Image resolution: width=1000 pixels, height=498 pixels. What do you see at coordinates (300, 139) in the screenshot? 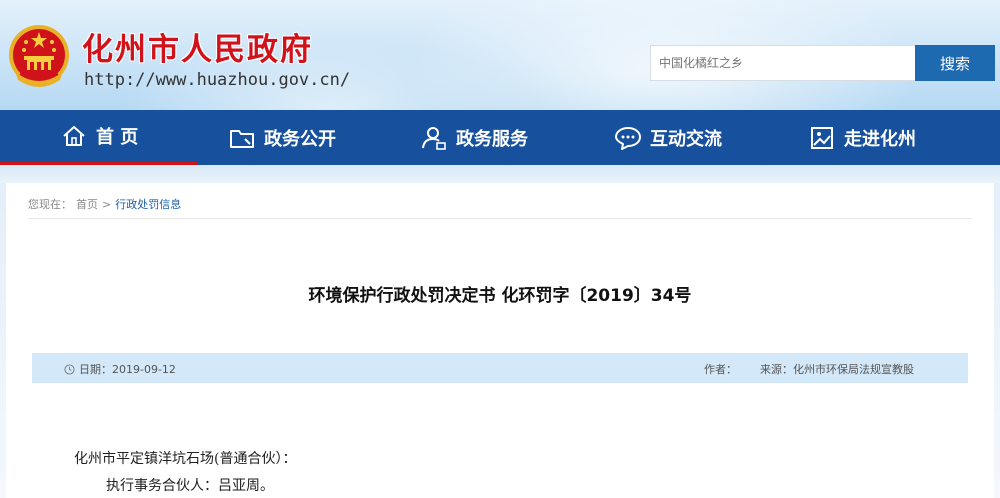
I see `nav-item-label: 政务公开` at bounding box center [300, 139].